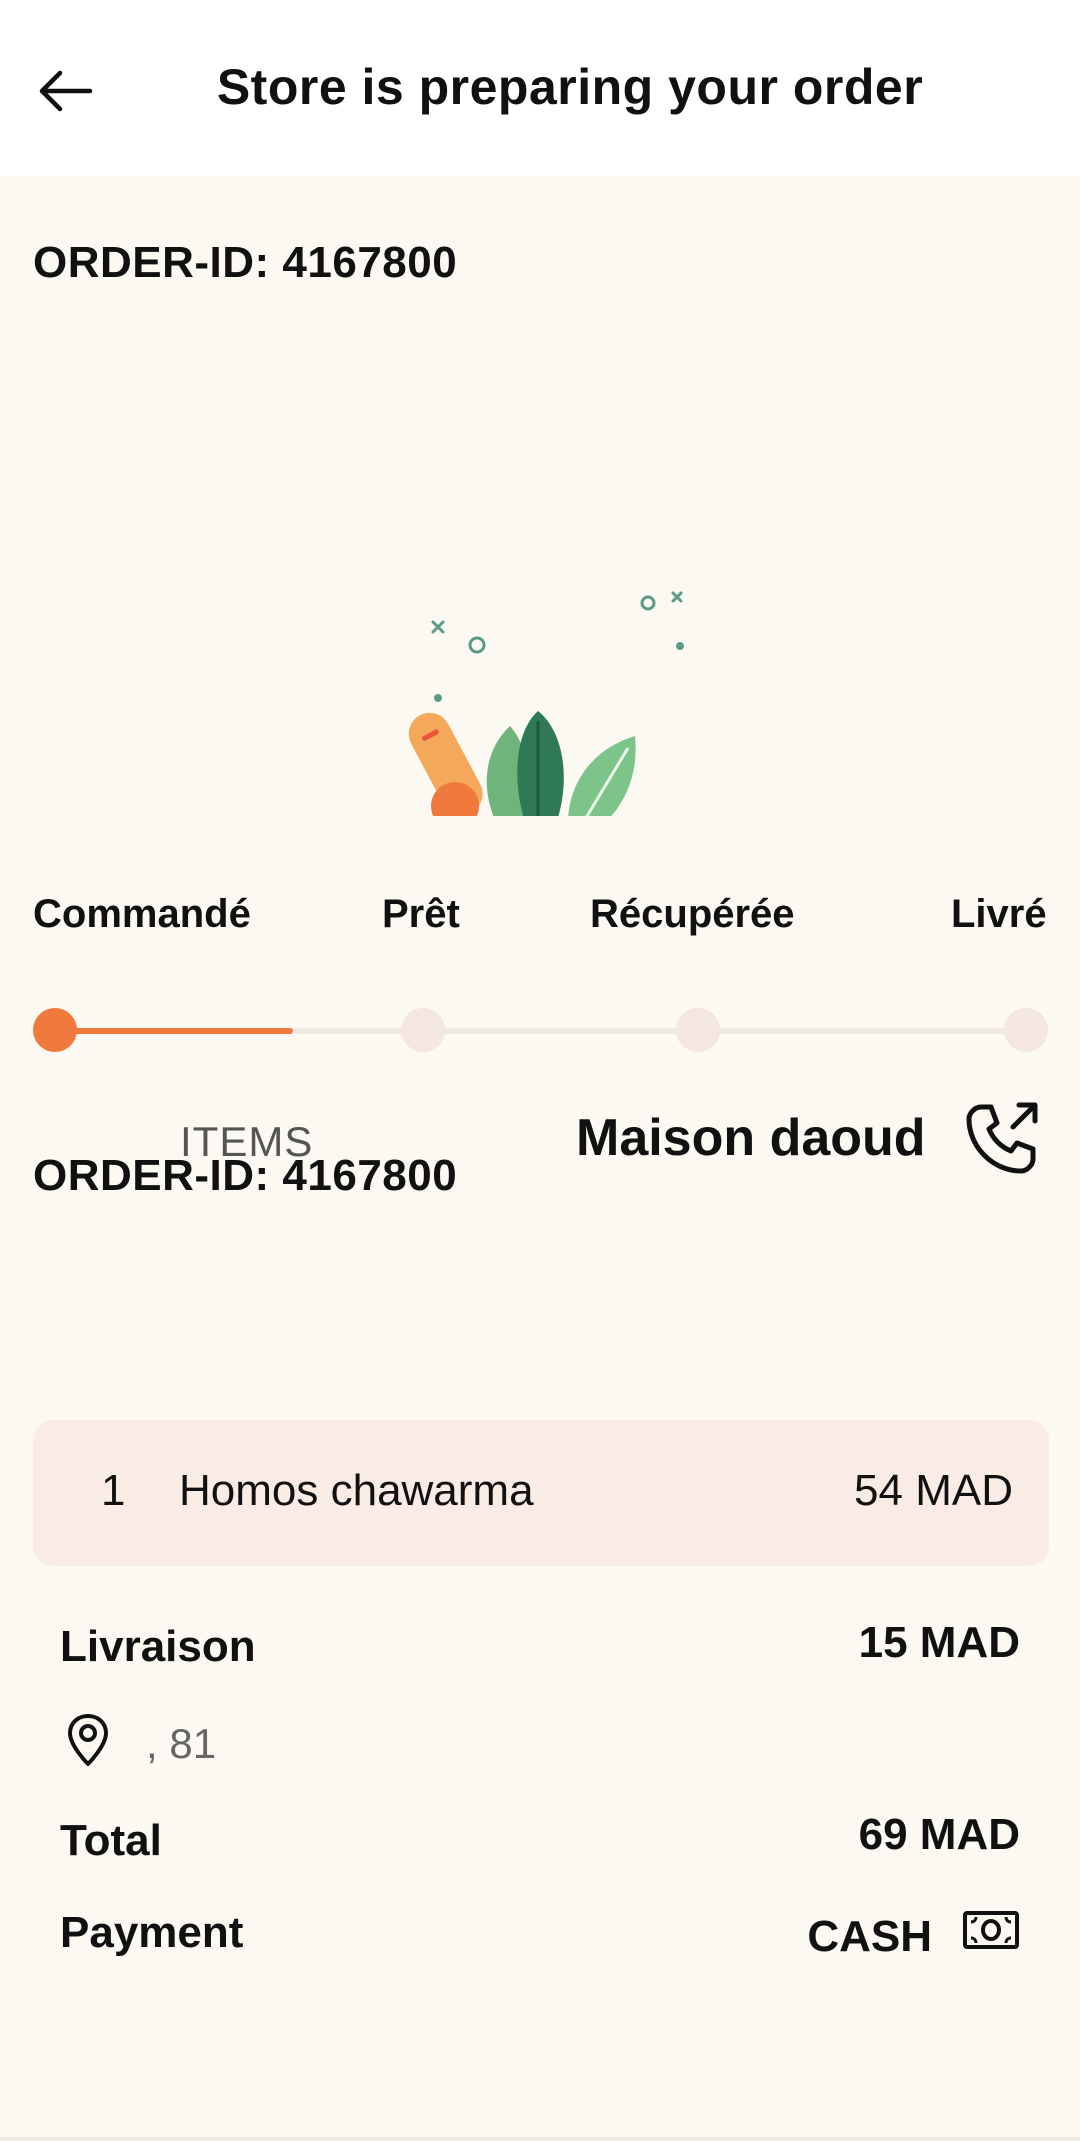 The height and width of the screenshot is (2141, 1080). What do you see at coordinates (570, 87) in the screenshot?
I see `page-title: Store is preparing your order` at bounding box center [570, 87].